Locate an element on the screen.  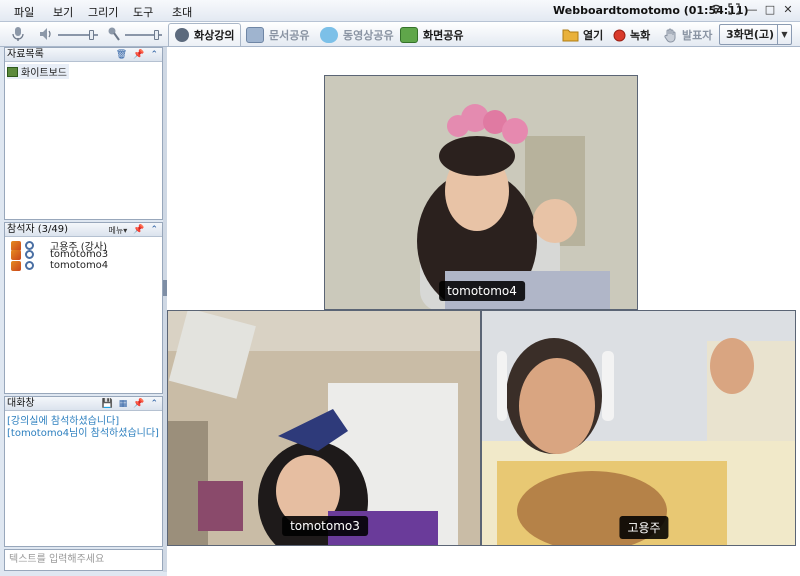
maximize-icon: □ is located at coordinates (770, 10).